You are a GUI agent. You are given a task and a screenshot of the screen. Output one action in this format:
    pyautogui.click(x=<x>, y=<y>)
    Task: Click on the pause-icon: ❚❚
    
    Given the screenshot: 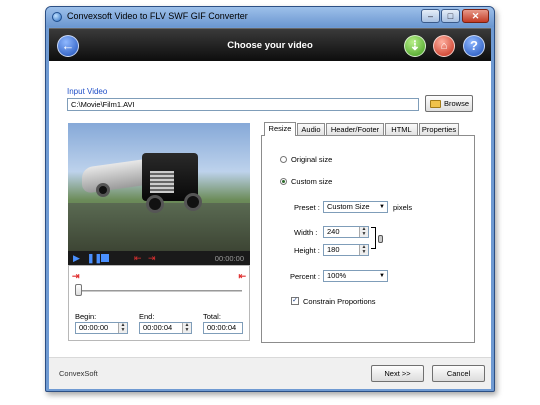 What is the action you would take?
    pyautogui.click(x=94, y=258)
    